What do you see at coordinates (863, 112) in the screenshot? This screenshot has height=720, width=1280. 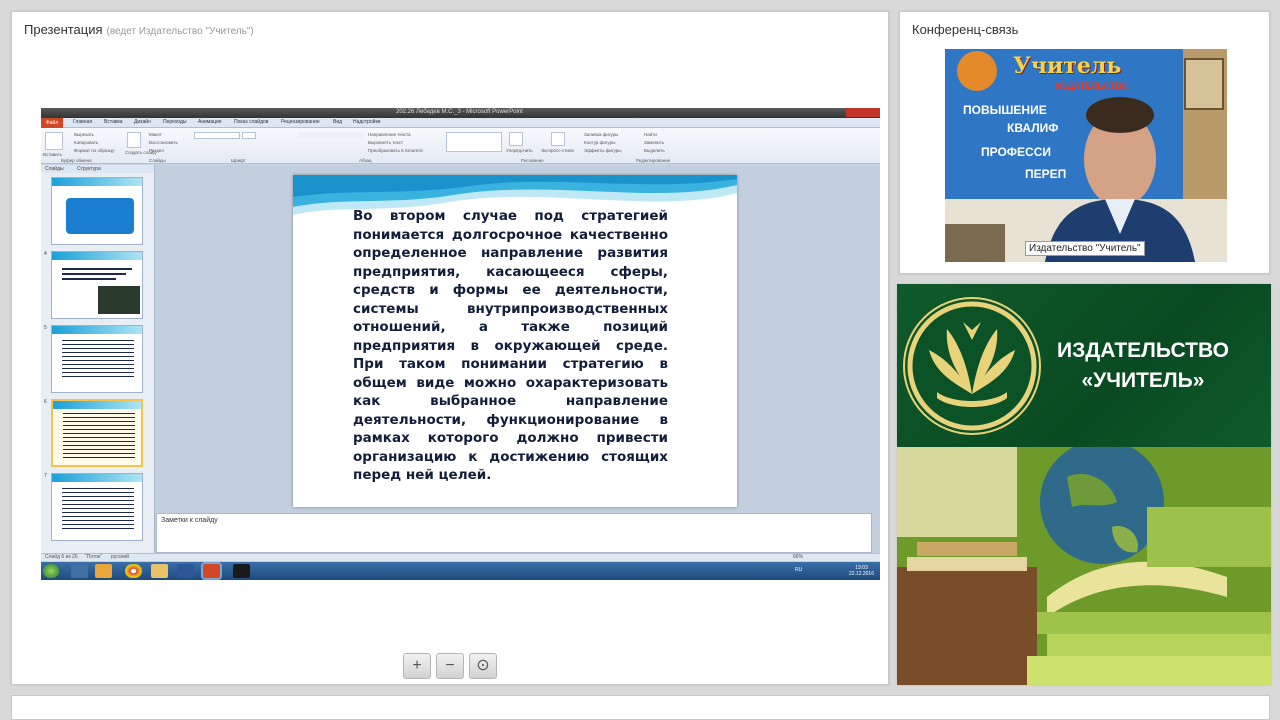 I see `window-controls` at bounding box center [863, 112].